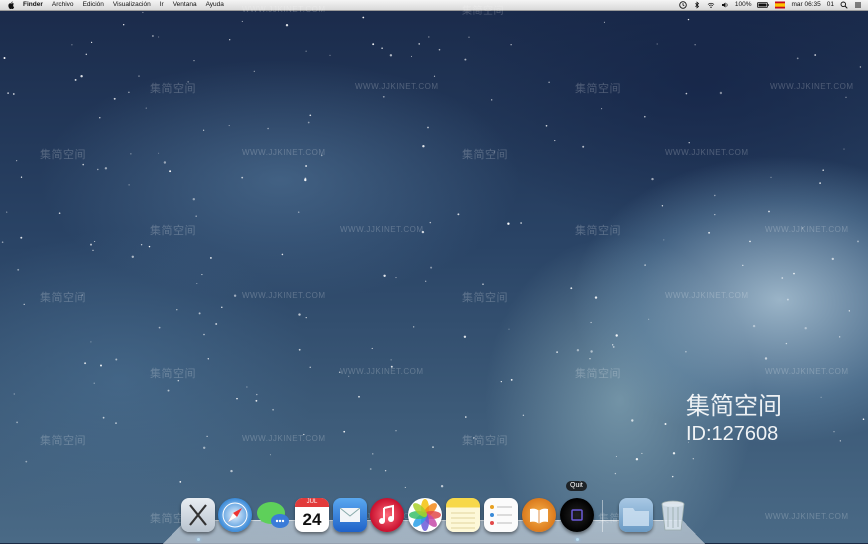  Describe the element at coordinates (33, 5) in the screenshot. I see `menu-app-name: Finder` at that location.